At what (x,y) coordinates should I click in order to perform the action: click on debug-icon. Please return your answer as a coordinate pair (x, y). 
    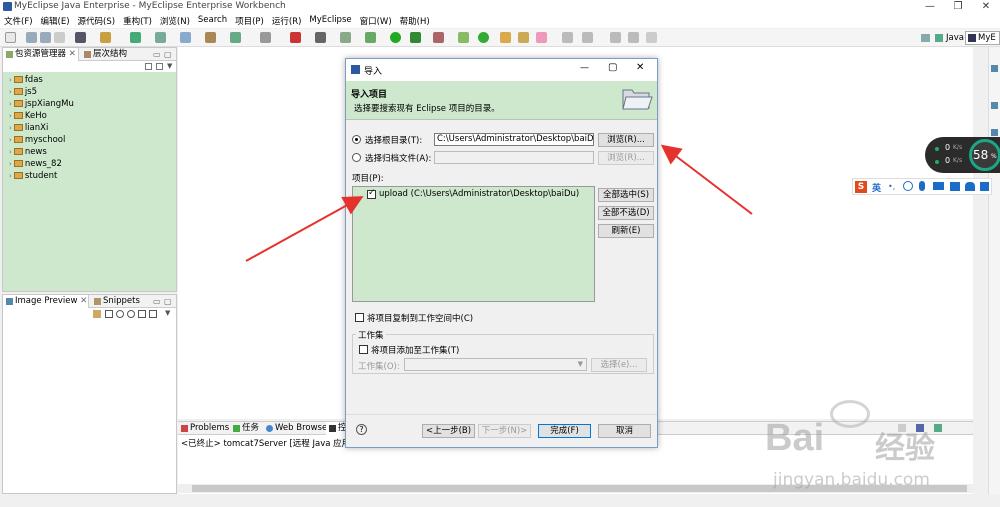
    Looking at the image, I should click on (370, 37).